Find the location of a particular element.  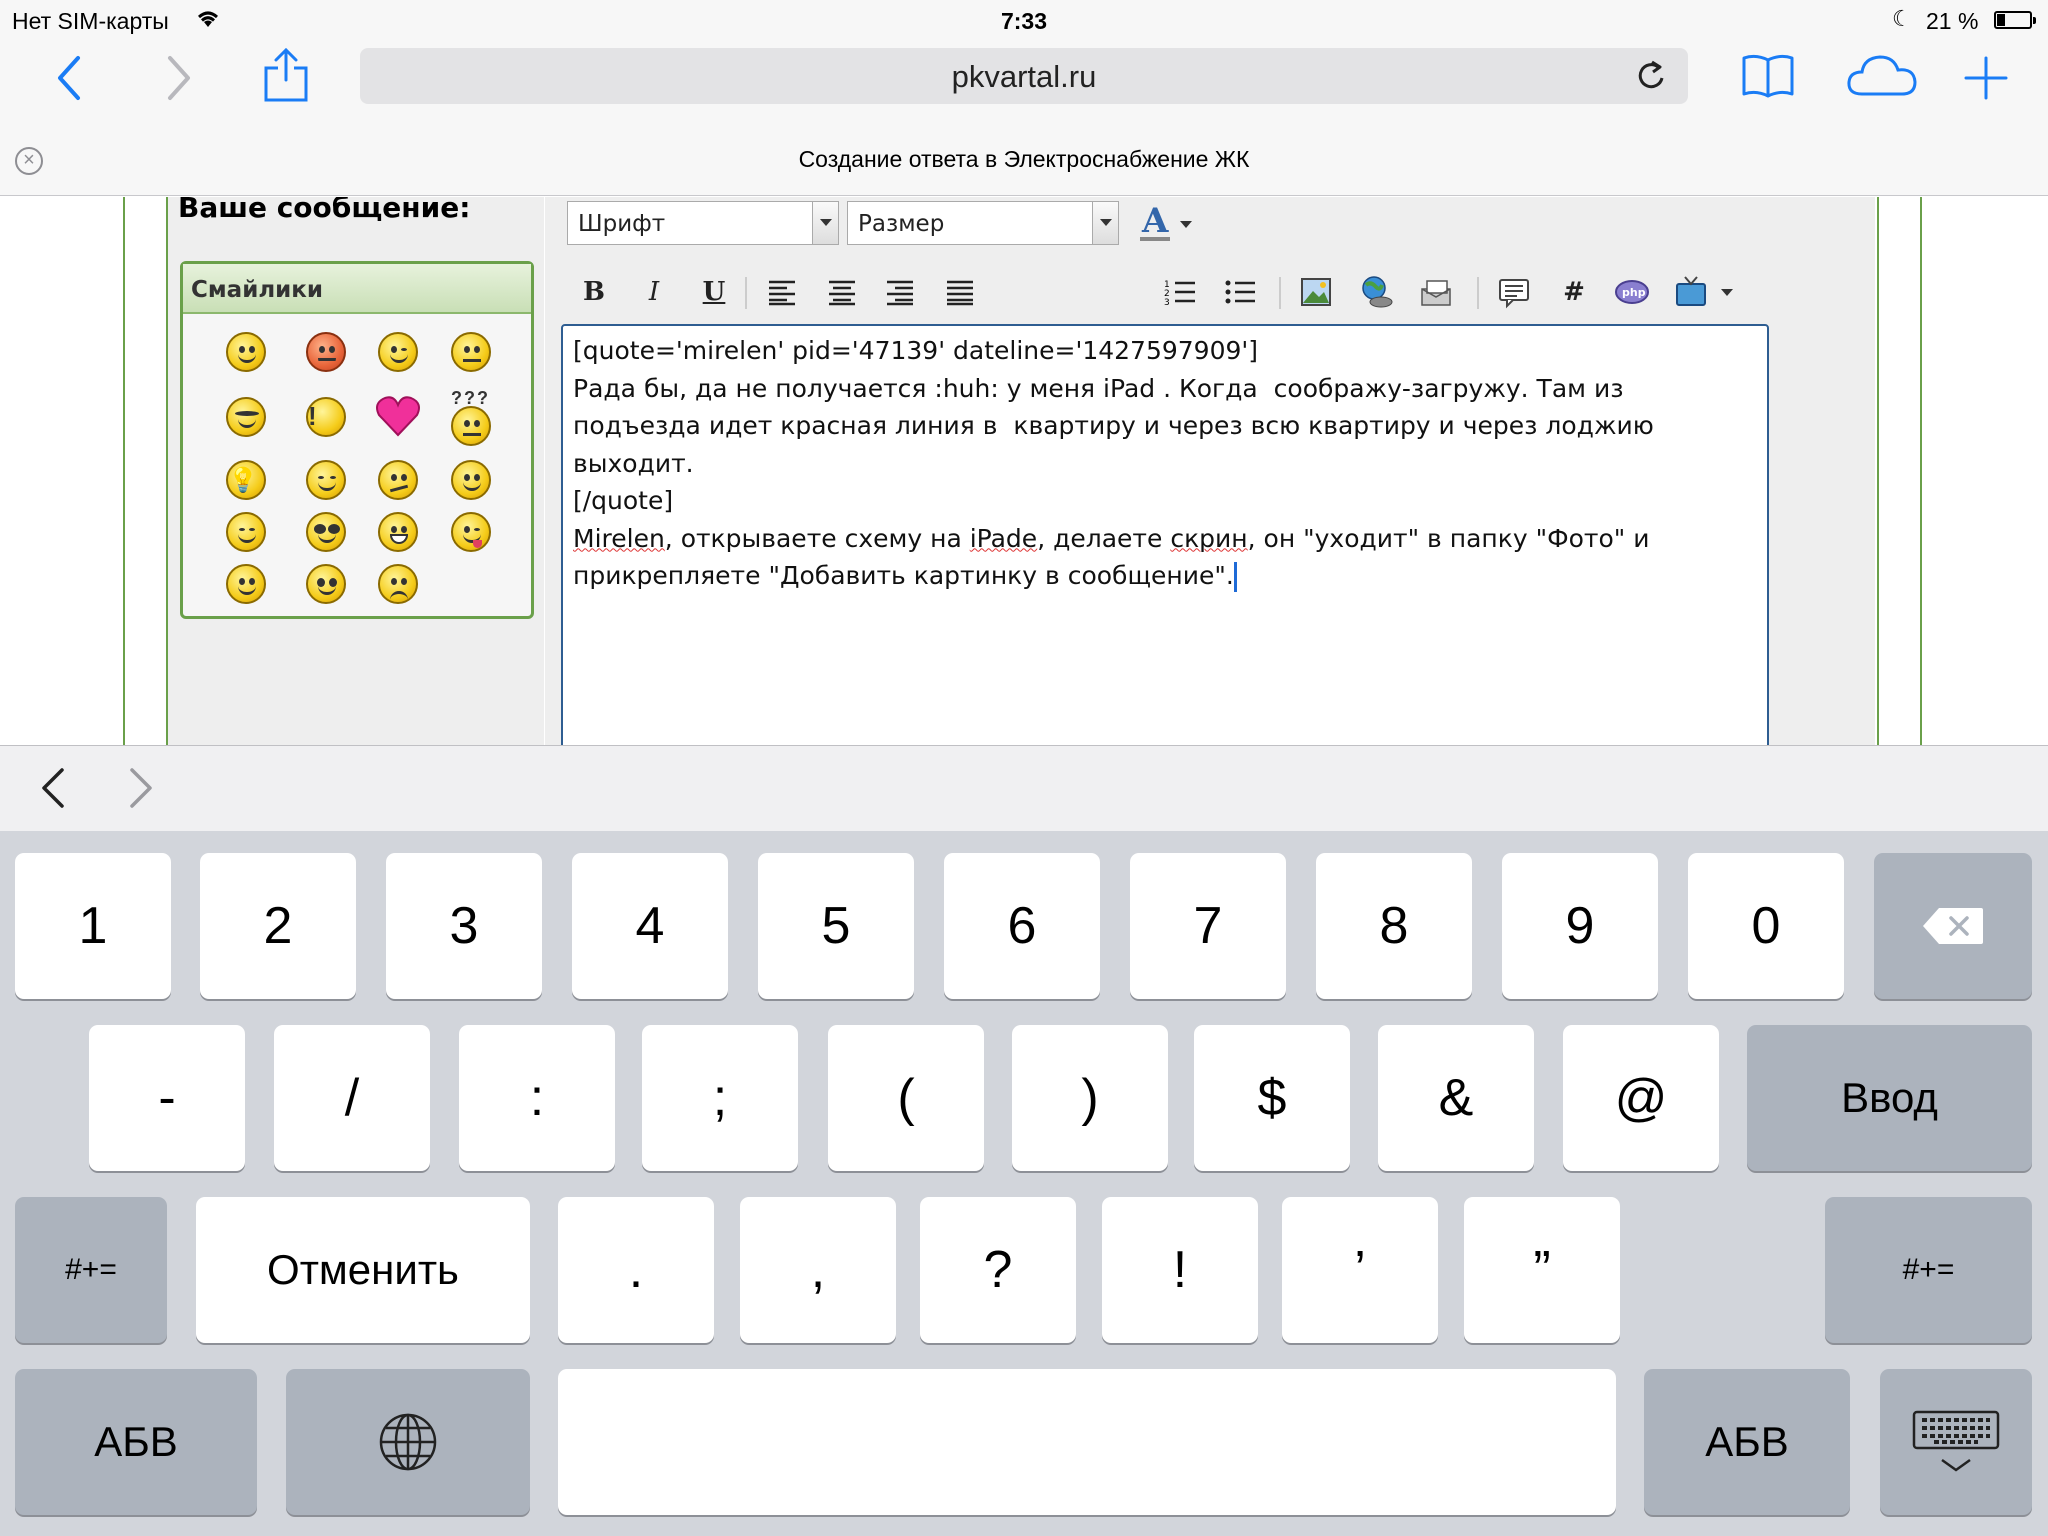

shades-smilie-icon is located at coordinates (326, 532).